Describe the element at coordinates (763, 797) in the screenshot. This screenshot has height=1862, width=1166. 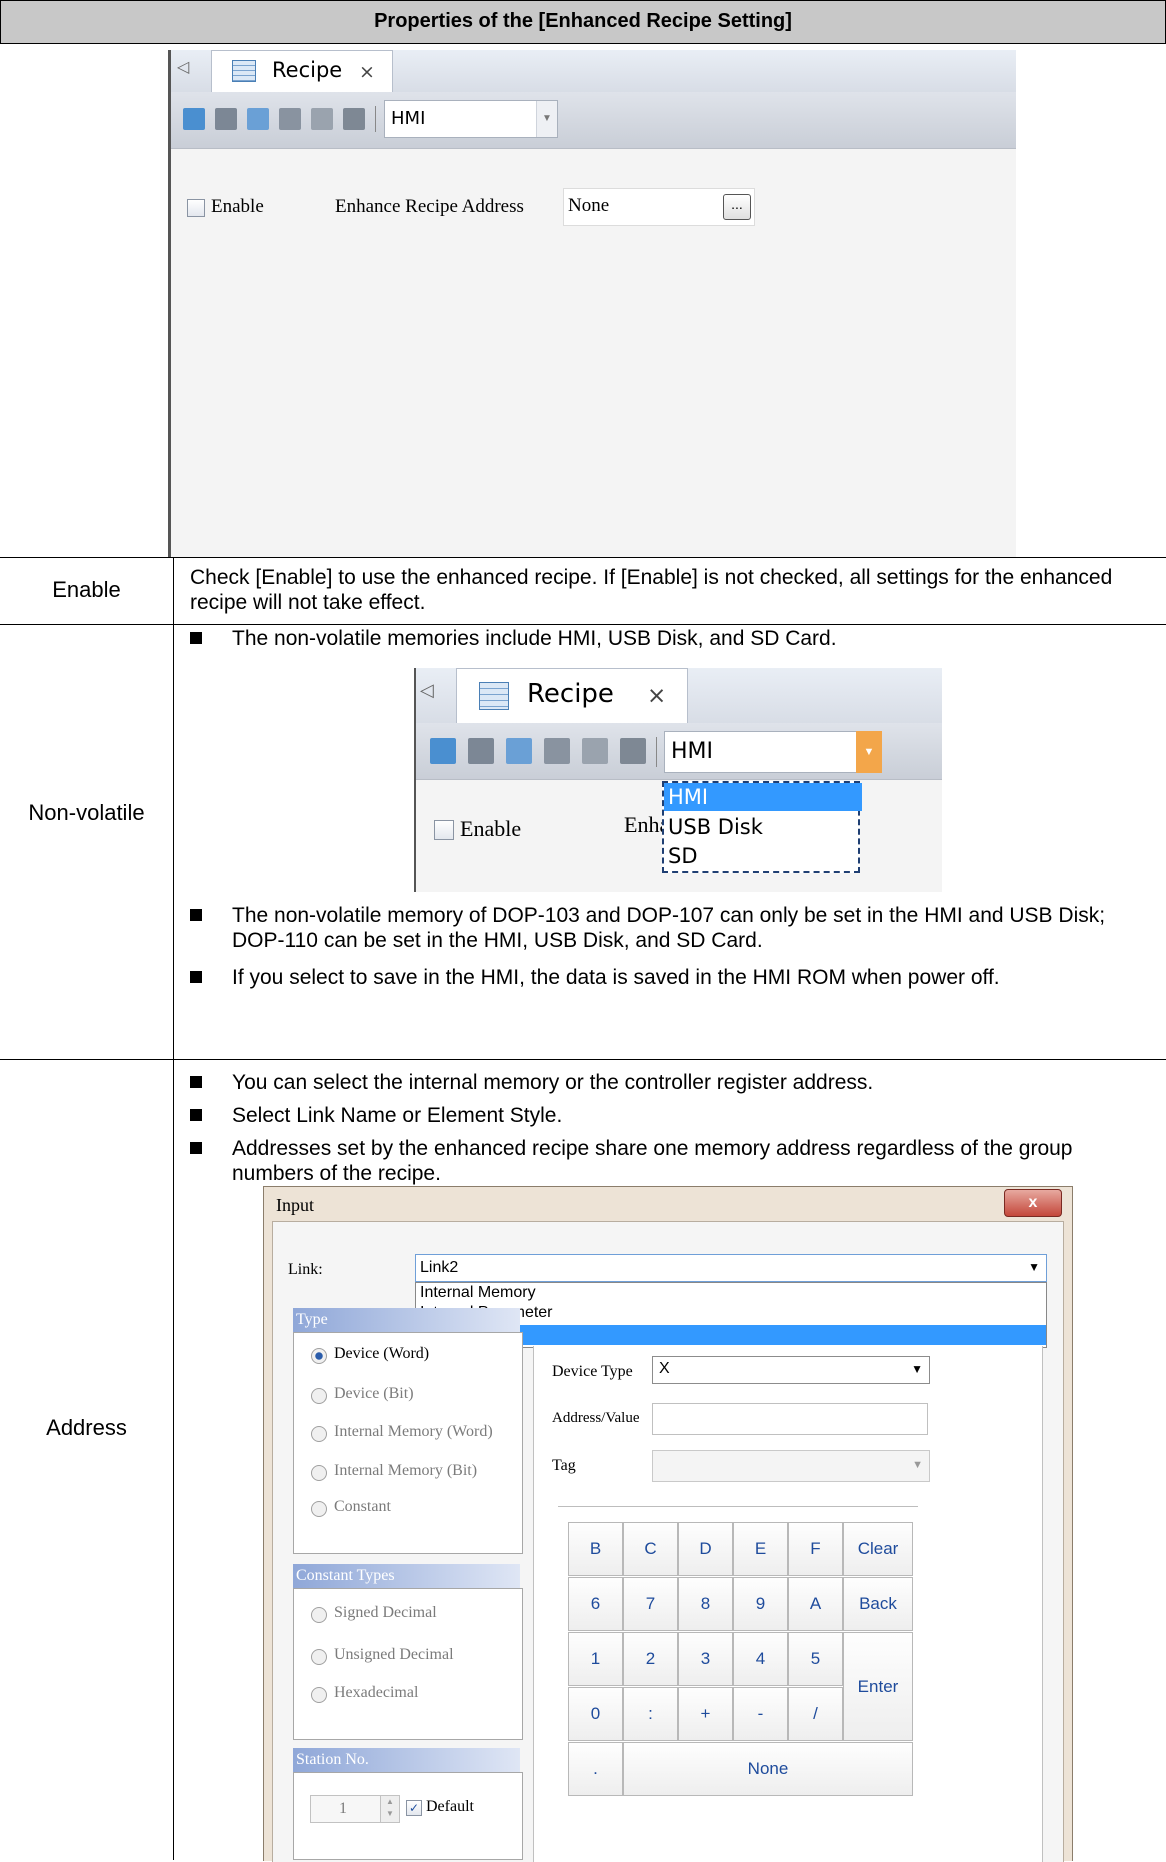
I see `storage-option-hmi: HMI` at that location.